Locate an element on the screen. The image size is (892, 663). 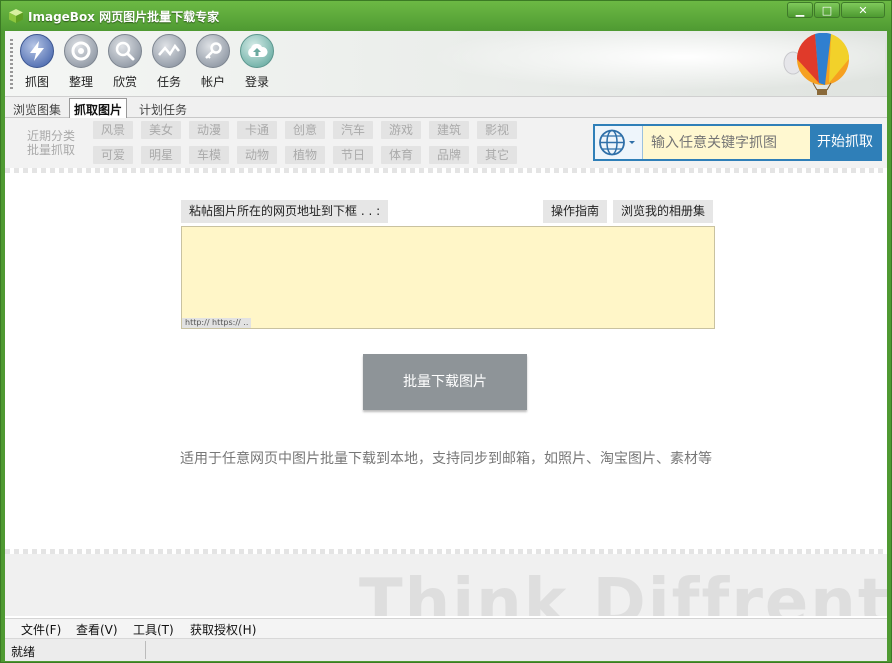
category-chip: 汽车 is located at coordinates (353, 130).